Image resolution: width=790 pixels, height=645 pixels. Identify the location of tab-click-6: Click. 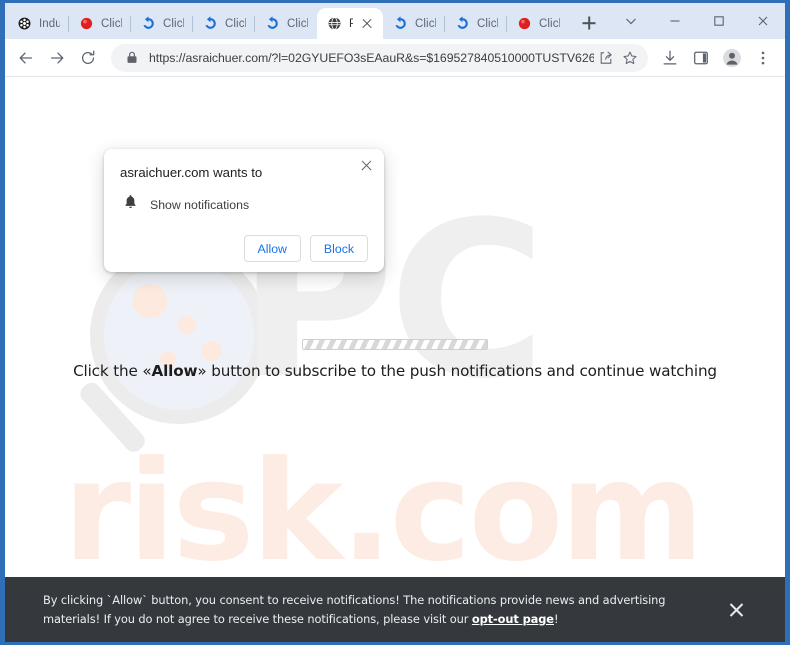
(475, 23).